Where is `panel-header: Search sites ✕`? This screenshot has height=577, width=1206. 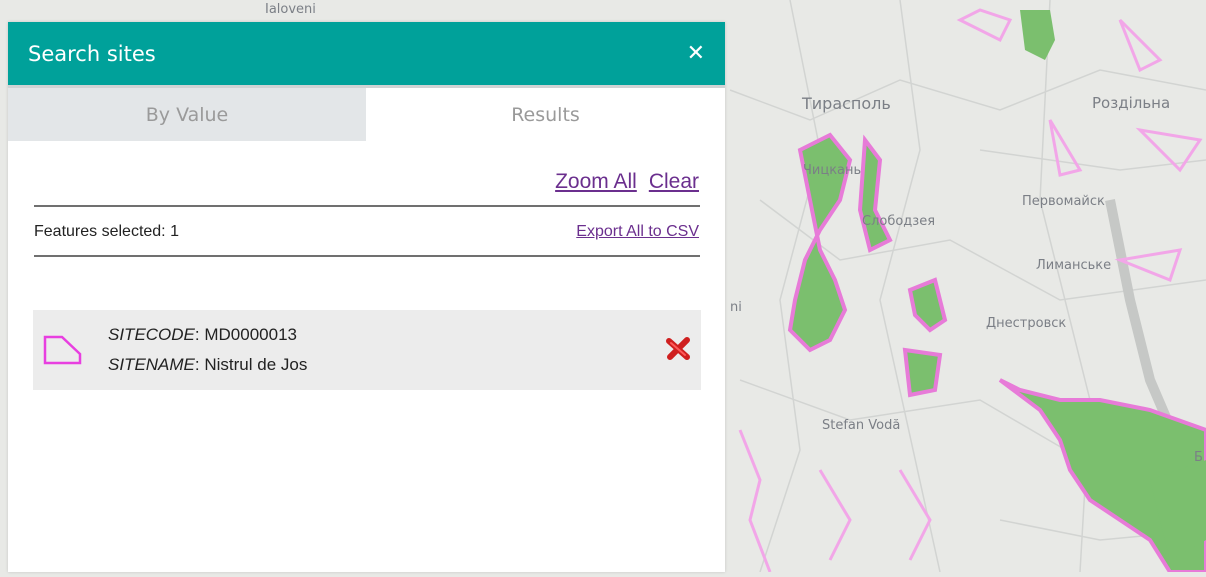 panel-header: Search sites ✕ is located at coordinates (366, 53).